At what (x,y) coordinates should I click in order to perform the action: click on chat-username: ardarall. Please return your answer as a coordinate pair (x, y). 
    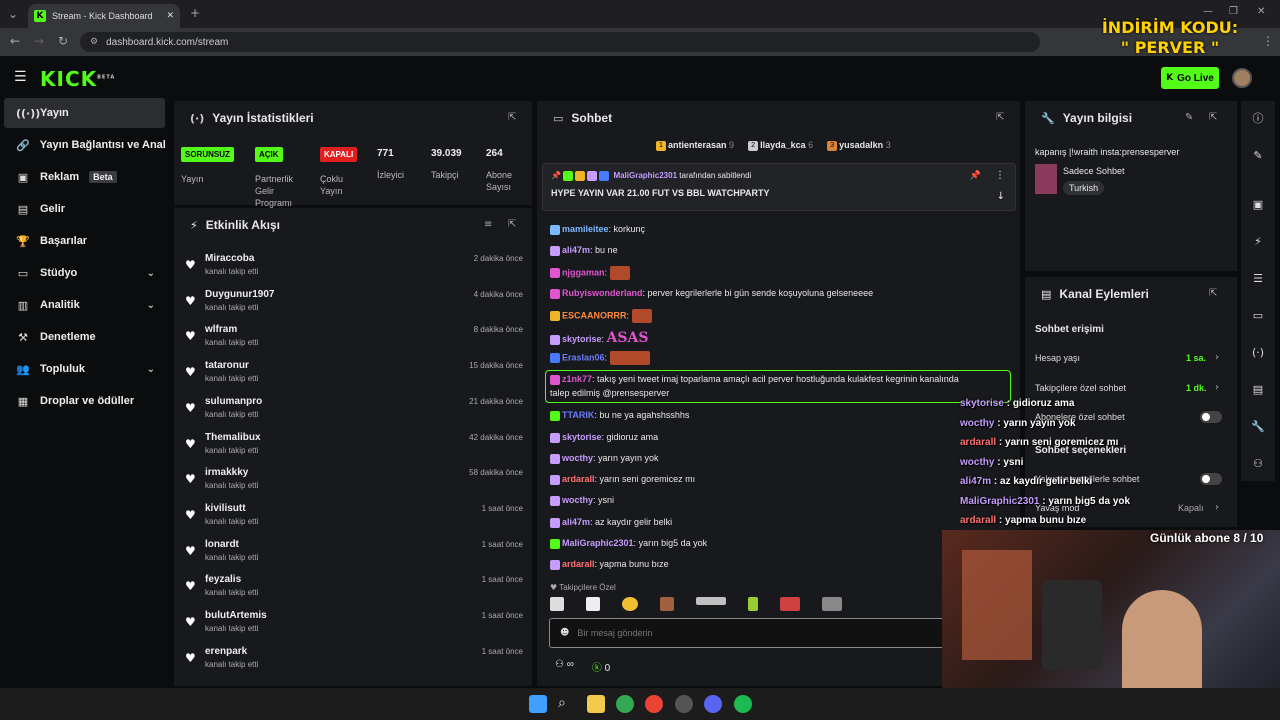
    Looking at the image, I should click on (578, 564).